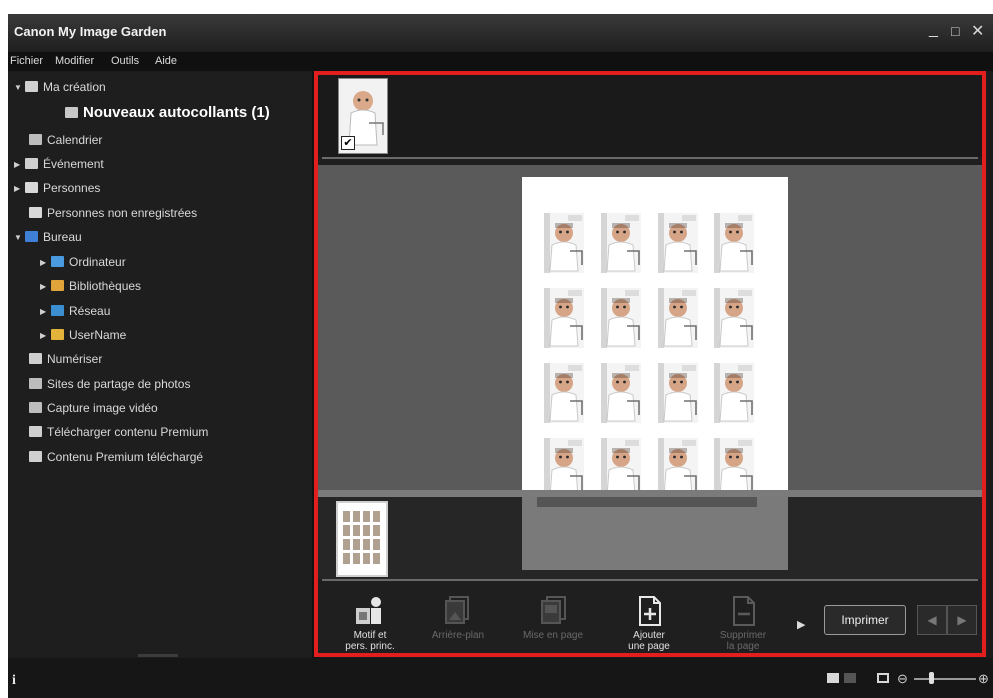  I want to click on libraries-icon, so click(57, 285).